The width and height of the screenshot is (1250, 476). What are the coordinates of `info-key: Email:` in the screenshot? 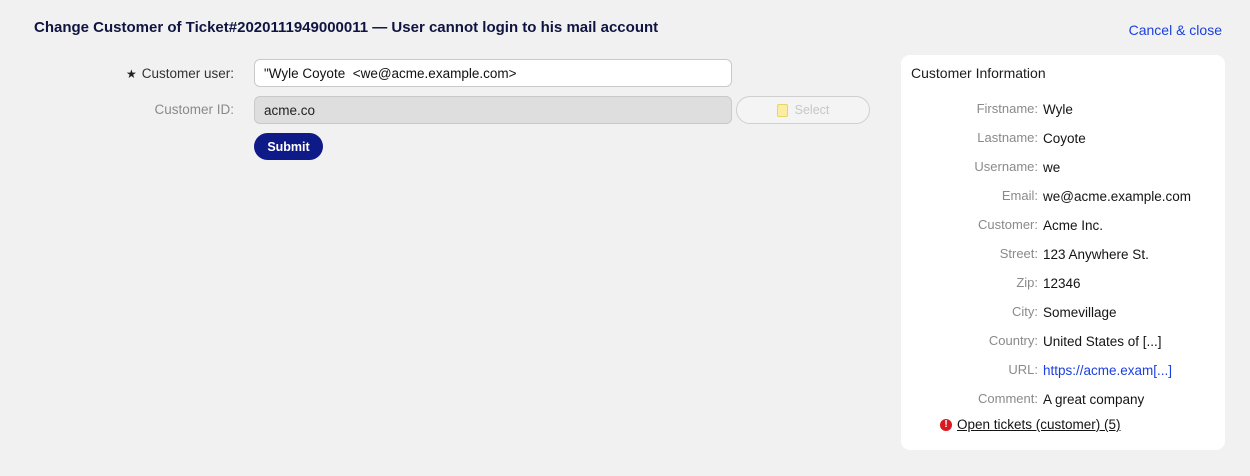 It's located at (1019, 195).